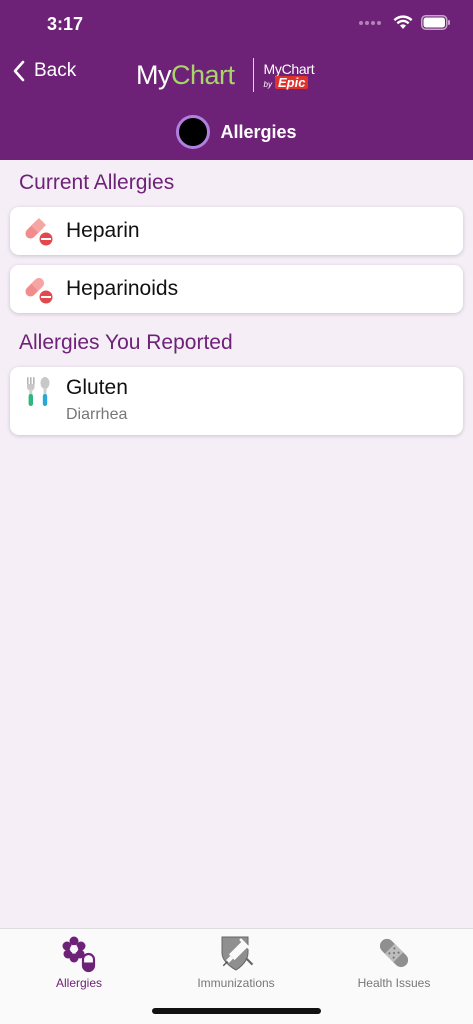  I want to click on allergy-card-heparinoids: Heparinoids, so click(236, 289).